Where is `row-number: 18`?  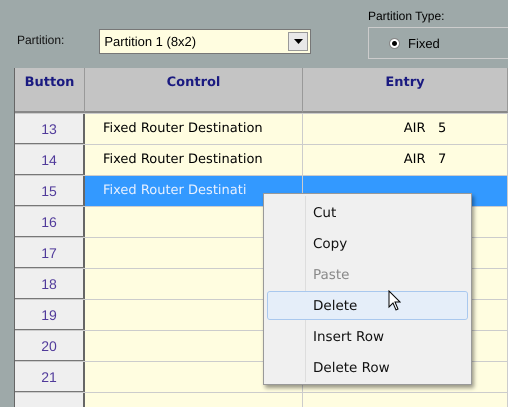
row-number: 18 is located at coordinates (50, 284).